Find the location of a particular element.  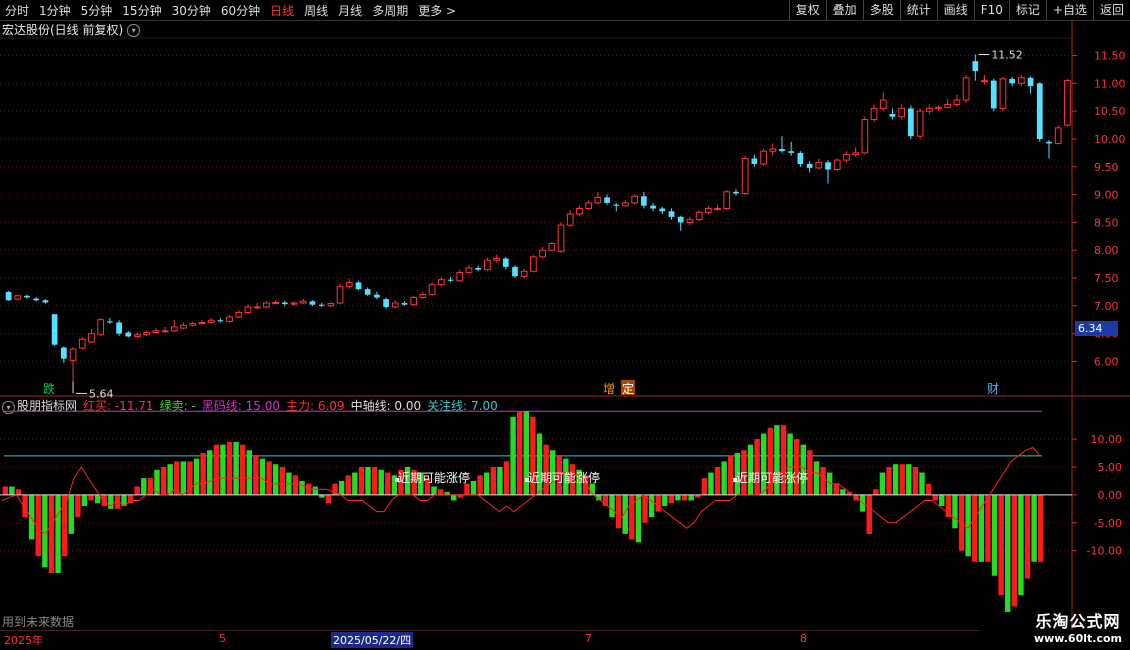

annotation-1: 近期可能涨停 is located at coordinates (564, 477).